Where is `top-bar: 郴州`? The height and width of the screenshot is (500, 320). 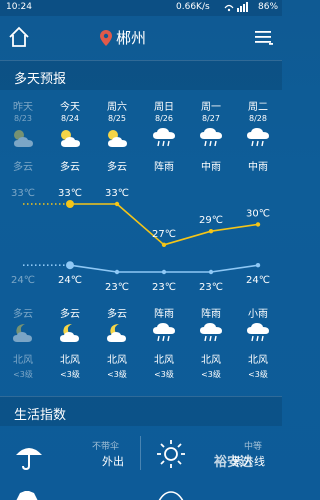
top-bar: 郴州 is located at coordinates (141, 37).